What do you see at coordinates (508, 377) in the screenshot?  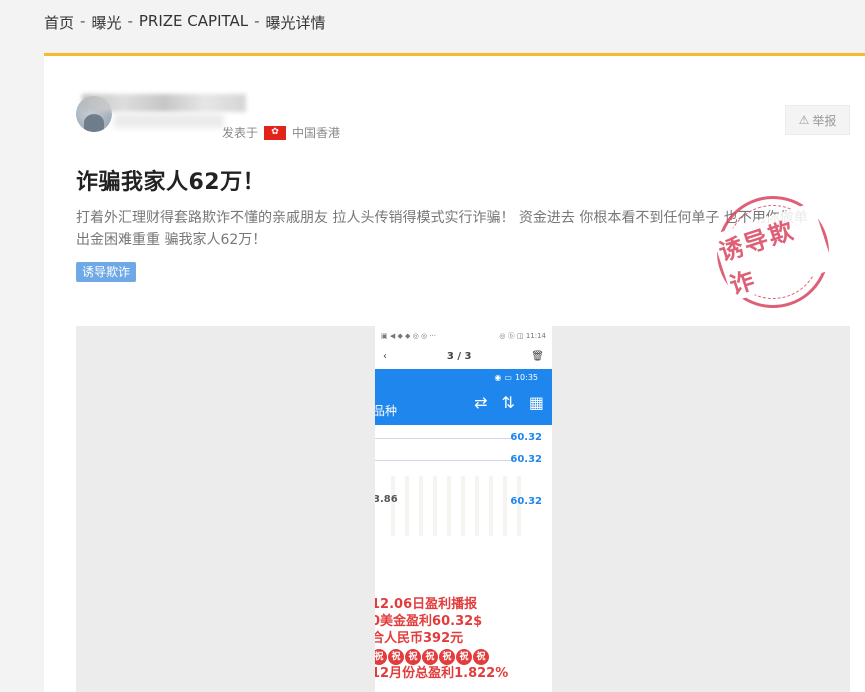 I see `battery-icon: ▭` at bounding box center [508, 377].